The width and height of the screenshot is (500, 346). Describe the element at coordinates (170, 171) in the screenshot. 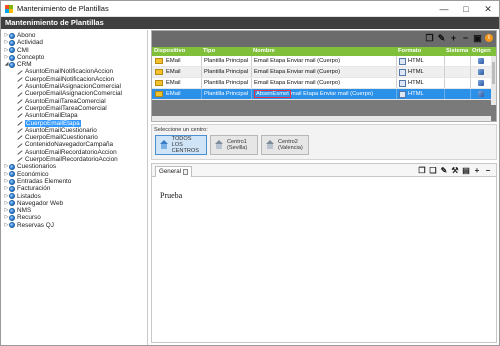

I see `tab-general-label: General` at that location.